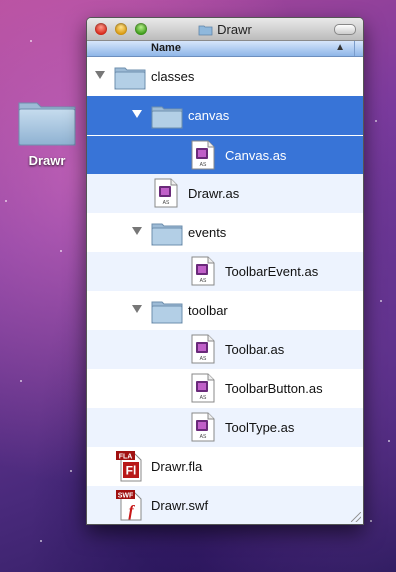 The height and width of the screenshot is (572, 396). I want to click on list-item: SWF f Drawr.swf, so click(225, 505).